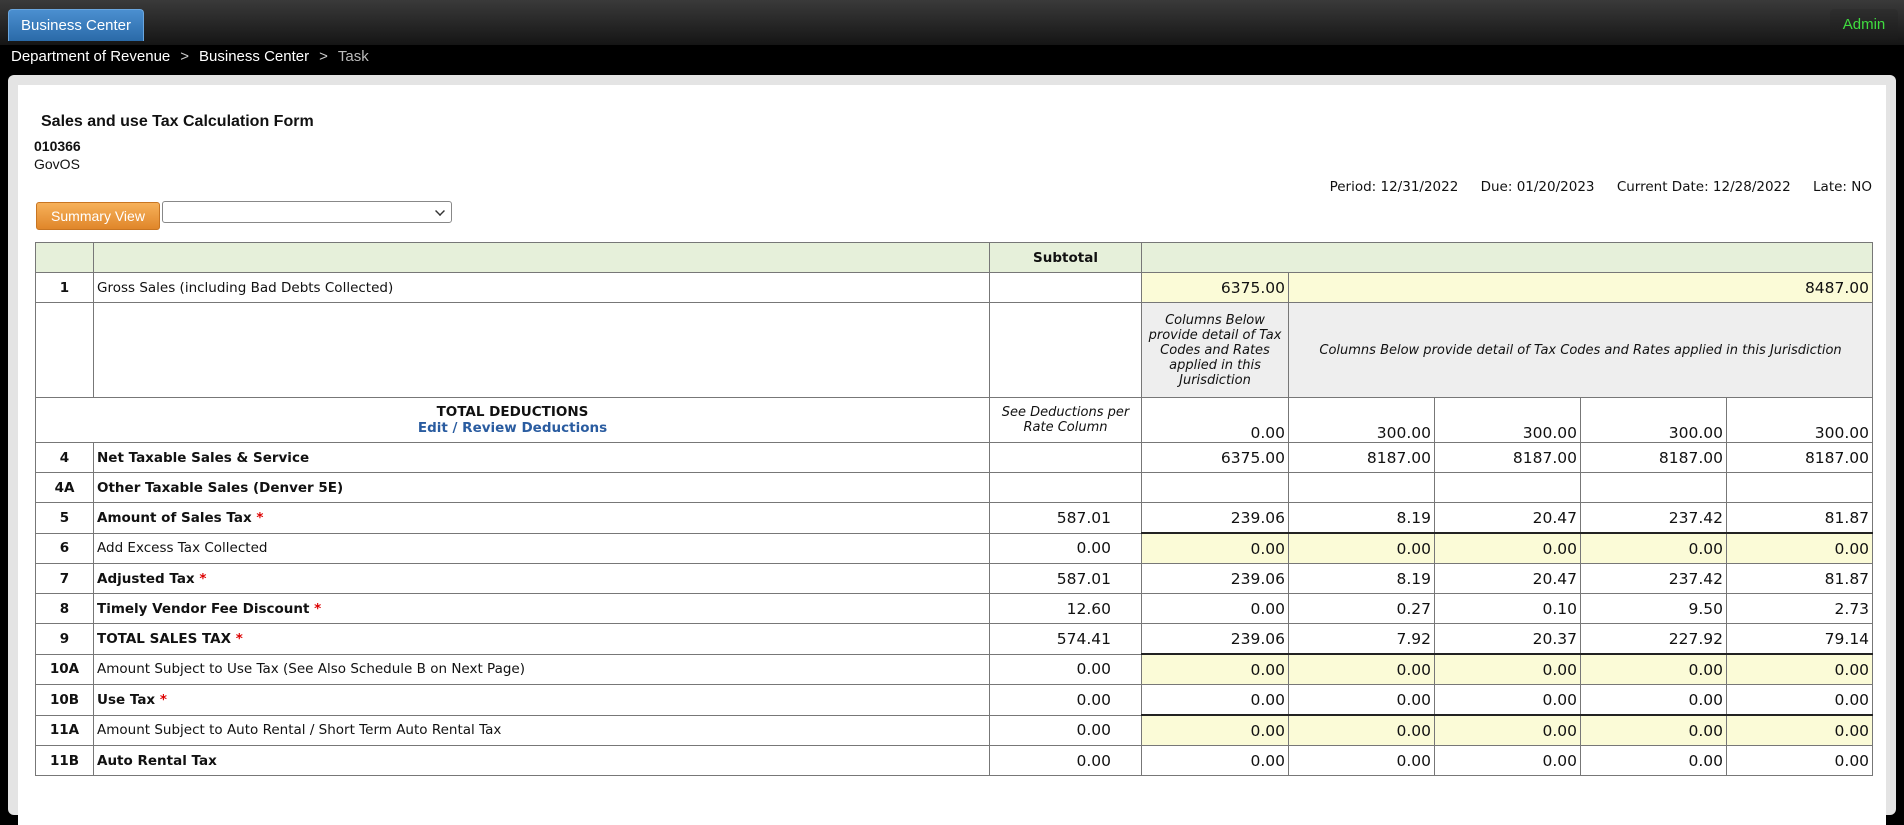  What do you see at coordinates (512, 428) in the screenshot?
I see `edit-review-deductions-link: Edit / Review Deductions` at bounding box center [512, 428].